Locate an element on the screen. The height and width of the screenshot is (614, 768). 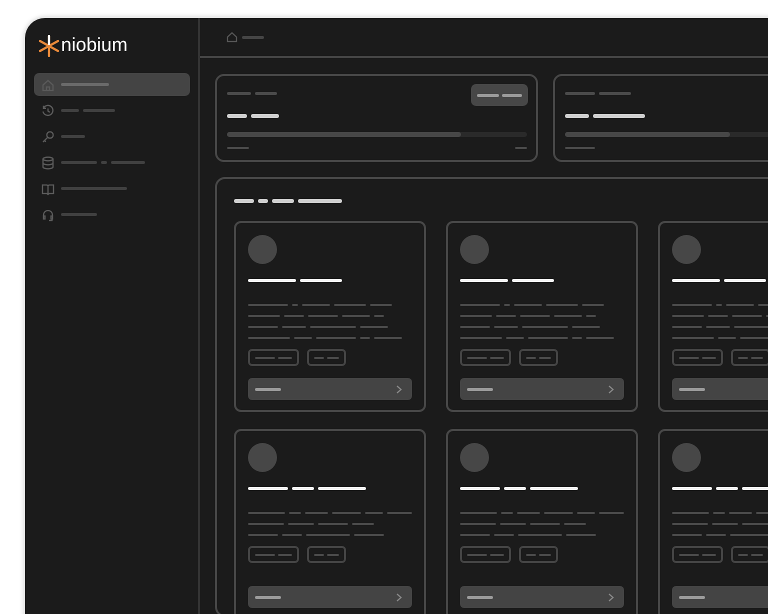
headset-icon is located at coordinates (48, 215).